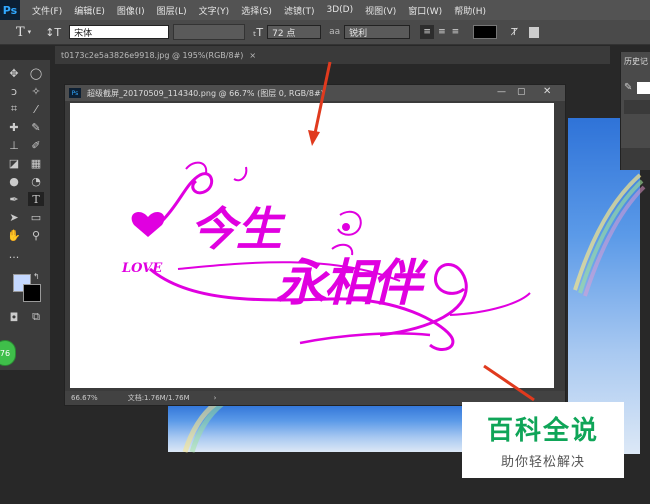 Image resolution: width=650 pixels, height=504 pixels. I want to click on move-tool-icon: ✥, so click(14, 73).